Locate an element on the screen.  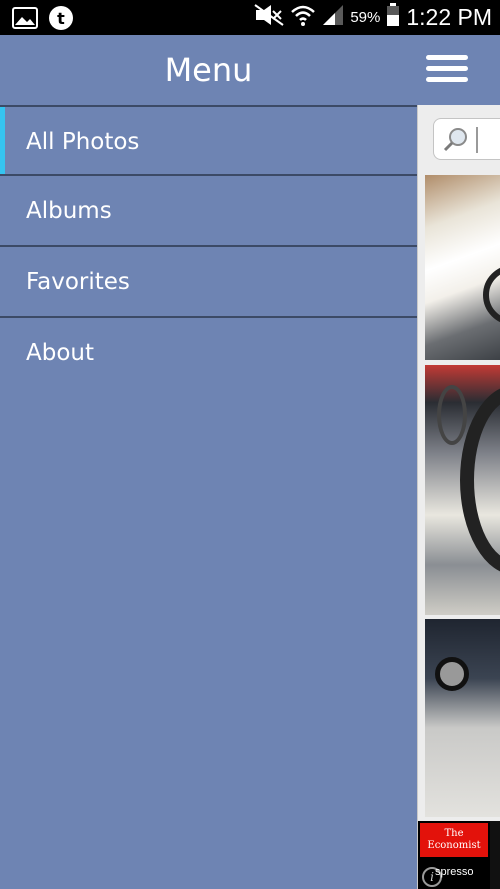
system-status: 59% 1:22 PM is located at coordinates (373, 17).